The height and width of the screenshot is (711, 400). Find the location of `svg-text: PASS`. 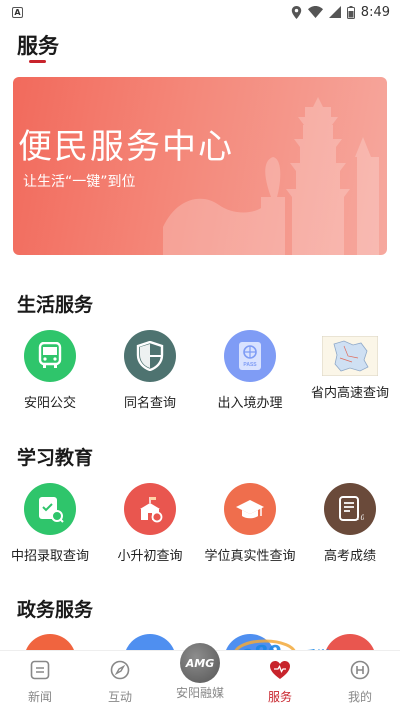

svg-text: PASS is located at coordinates (250, 365).